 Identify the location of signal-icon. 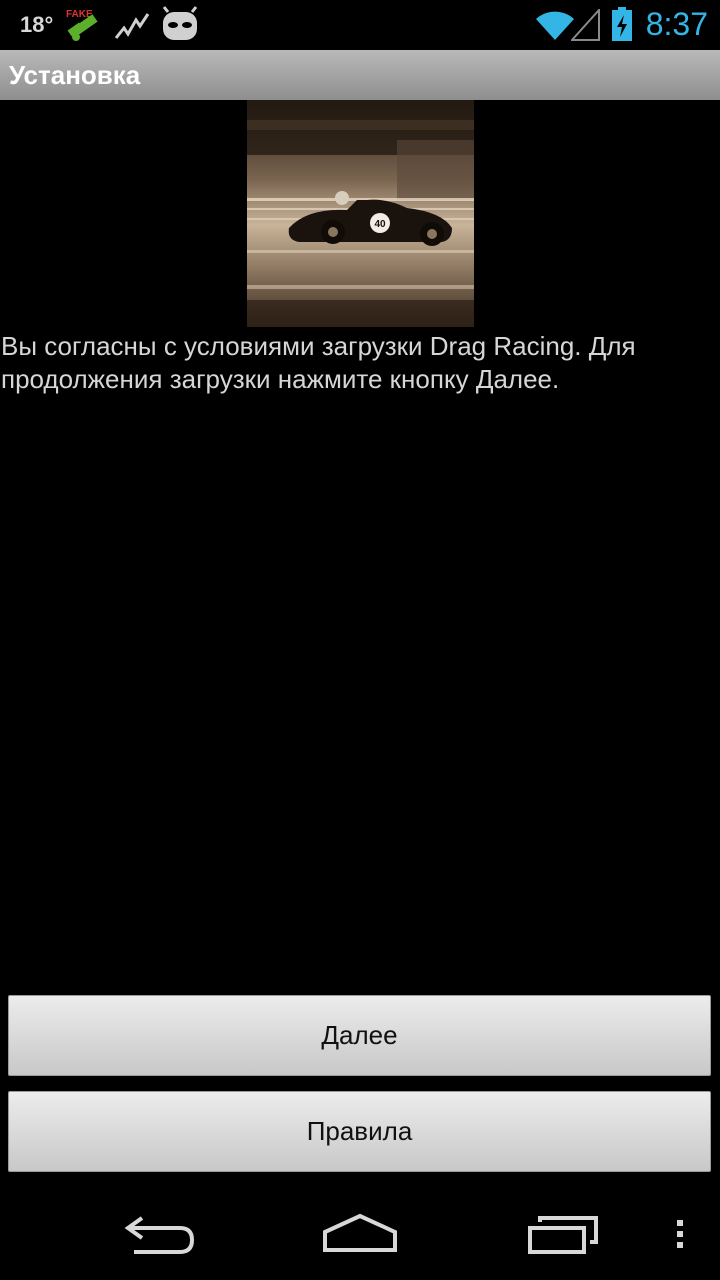
(585, 26).